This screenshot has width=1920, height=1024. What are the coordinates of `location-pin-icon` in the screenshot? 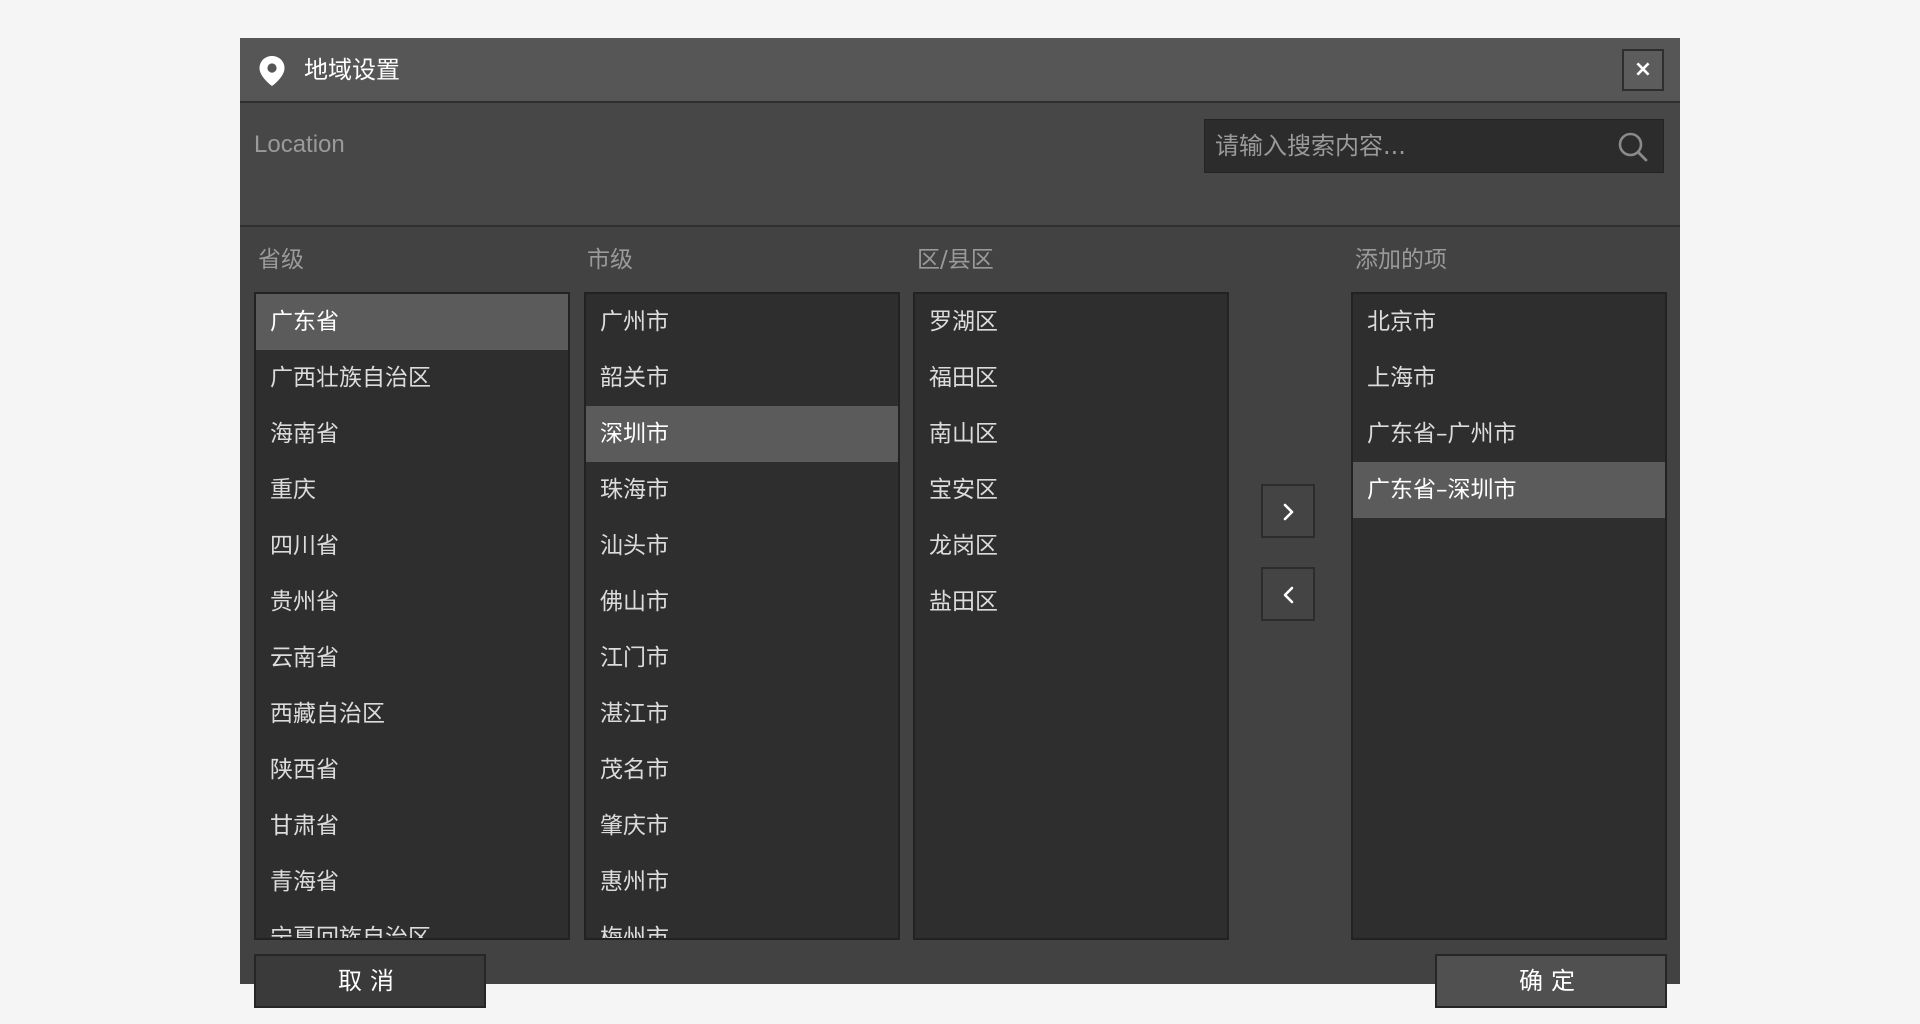 It's located at (272, 71).